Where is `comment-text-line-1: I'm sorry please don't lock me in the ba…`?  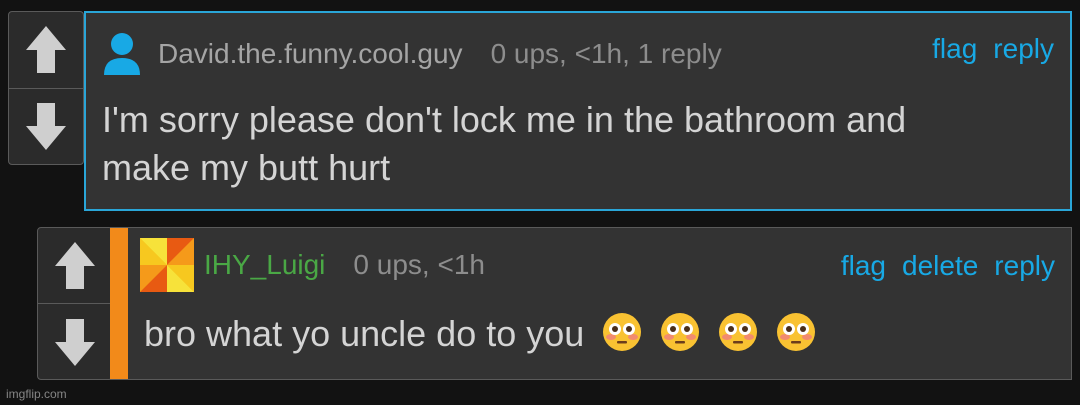
comment-text-line-1: I'm sorry please don't lock me in the ba… is located at coordinates (504, 119).